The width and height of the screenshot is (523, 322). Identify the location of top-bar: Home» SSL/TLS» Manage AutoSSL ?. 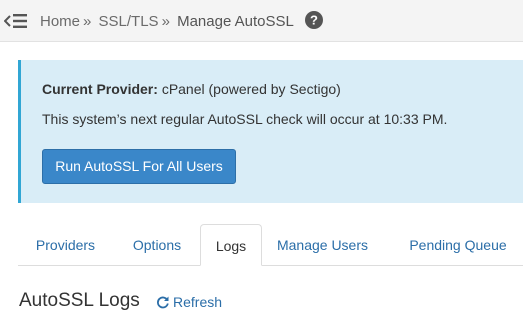
(261, 21).